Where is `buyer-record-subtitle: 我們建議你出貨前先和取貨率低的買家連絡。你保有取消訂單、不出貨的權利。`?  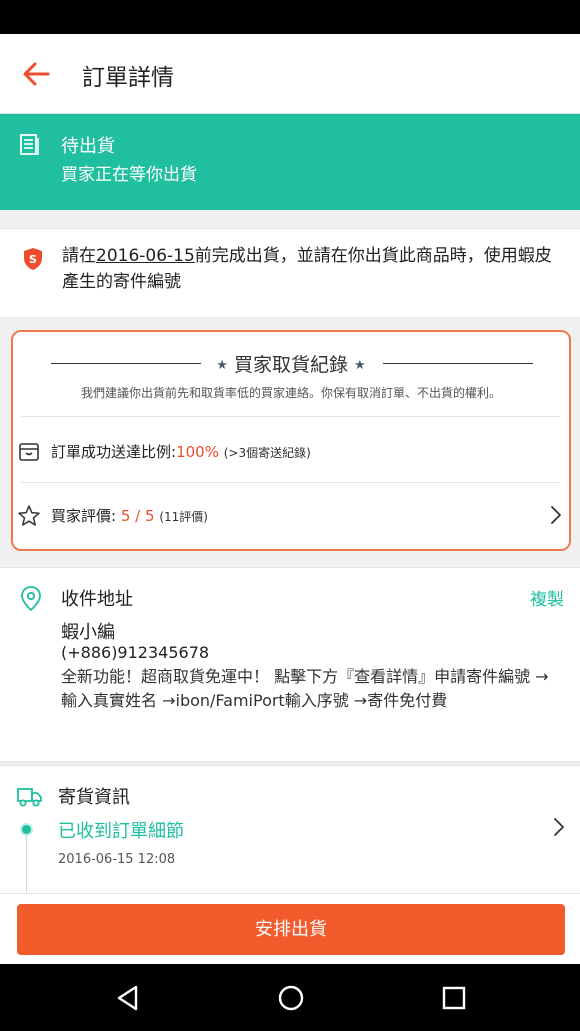
buyer-record-subtitle: 我們建議你出貨前先和取貨率低的買家連絡。你保有取消訂單、不出貨的權利。 is located at coordinates (290, 393).